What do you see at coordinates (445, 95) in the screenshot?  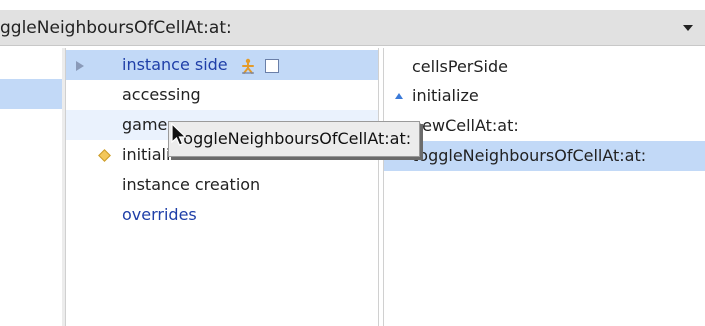 I see `method-item-label: initialize` at bounding box center [445, 95].